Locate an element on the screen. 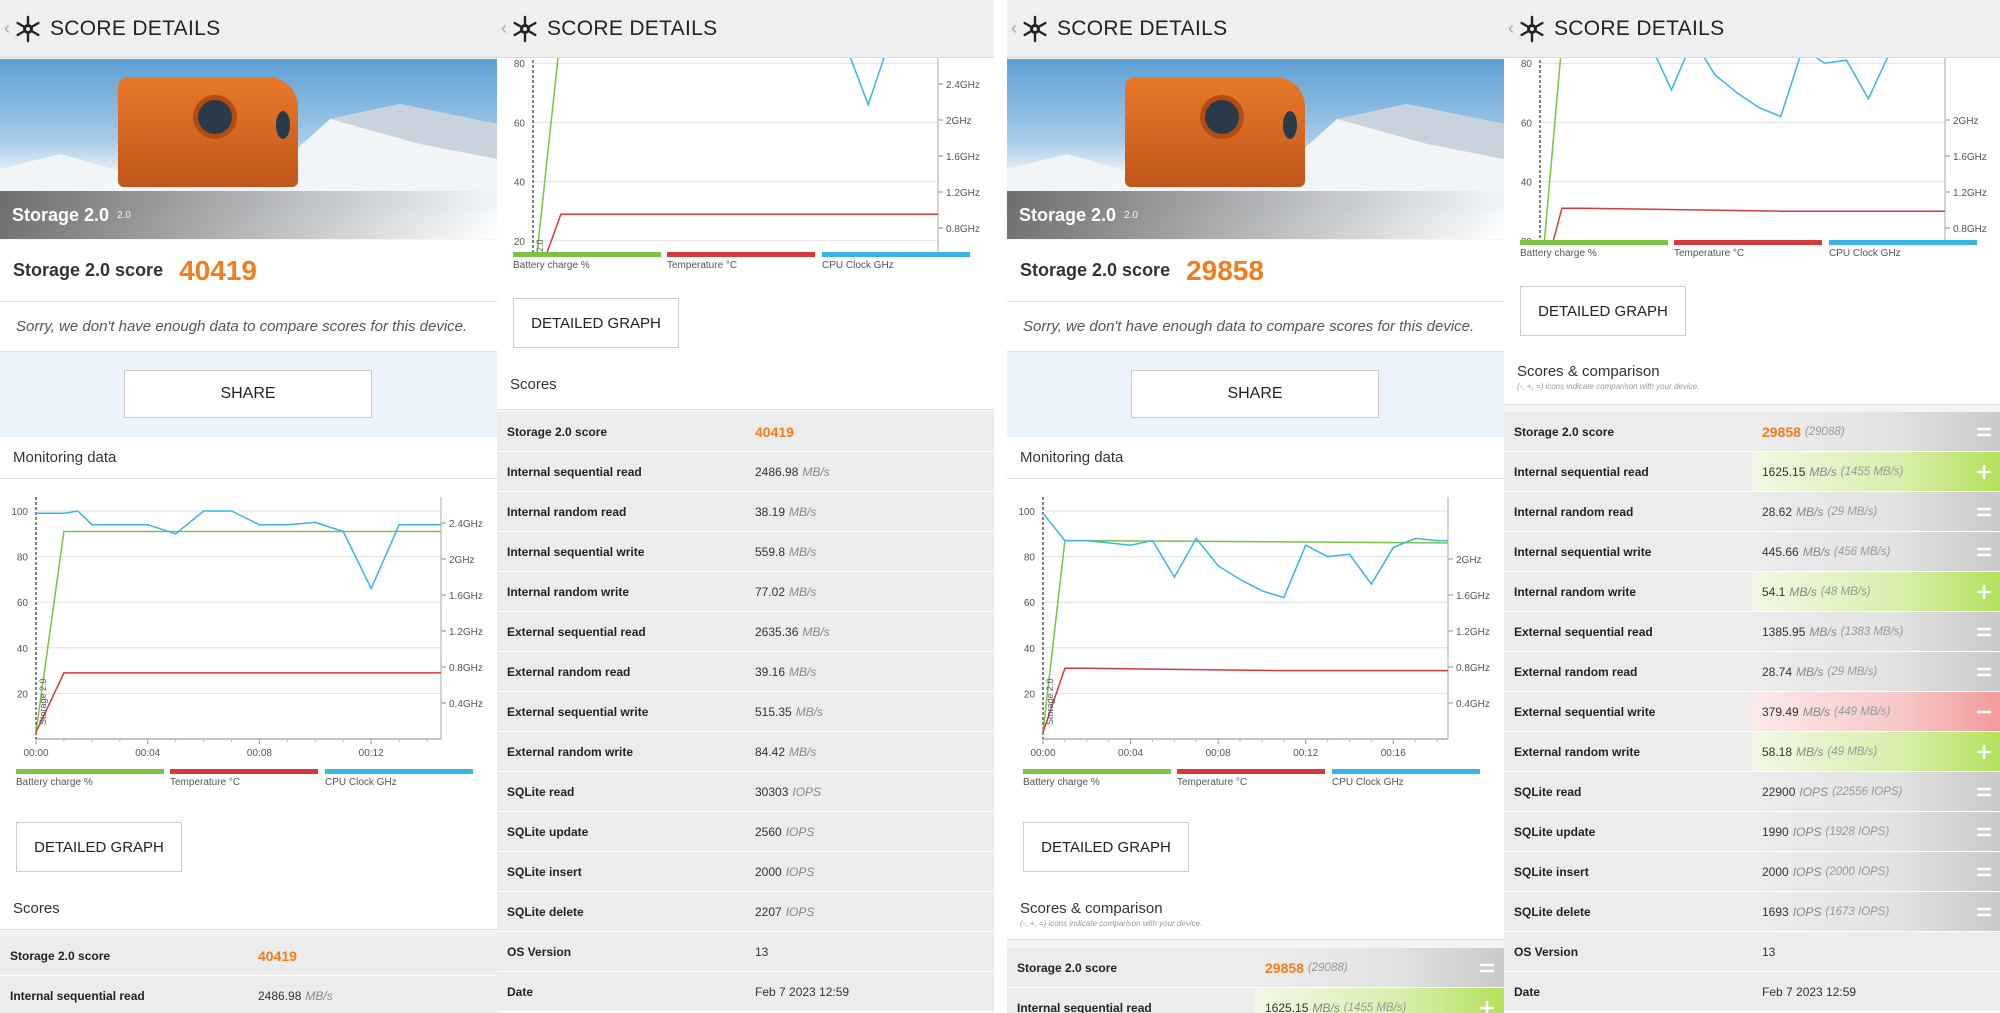 The width and height of the screenshot is (2000, 1013). x-tick-label: 00:04 is located at coordinates (147, 753).